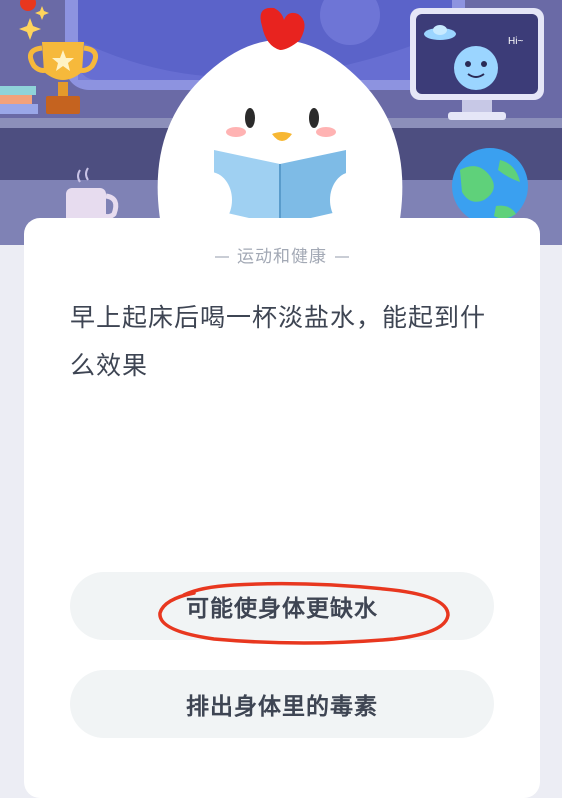 This screenshot has width=562, height=798. Describe the element at coordinates (490, 186) in the screenshot. I see `globe-icon` at that location.